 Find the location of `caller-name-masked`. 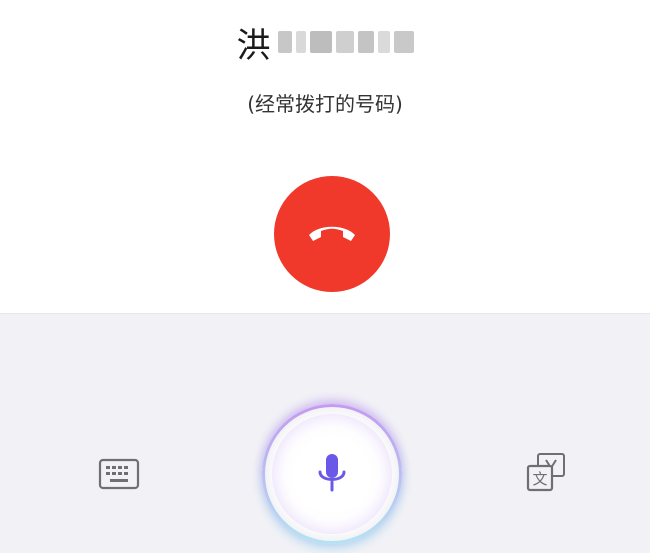

caller-name-masked is located at coordinates (345, 42).